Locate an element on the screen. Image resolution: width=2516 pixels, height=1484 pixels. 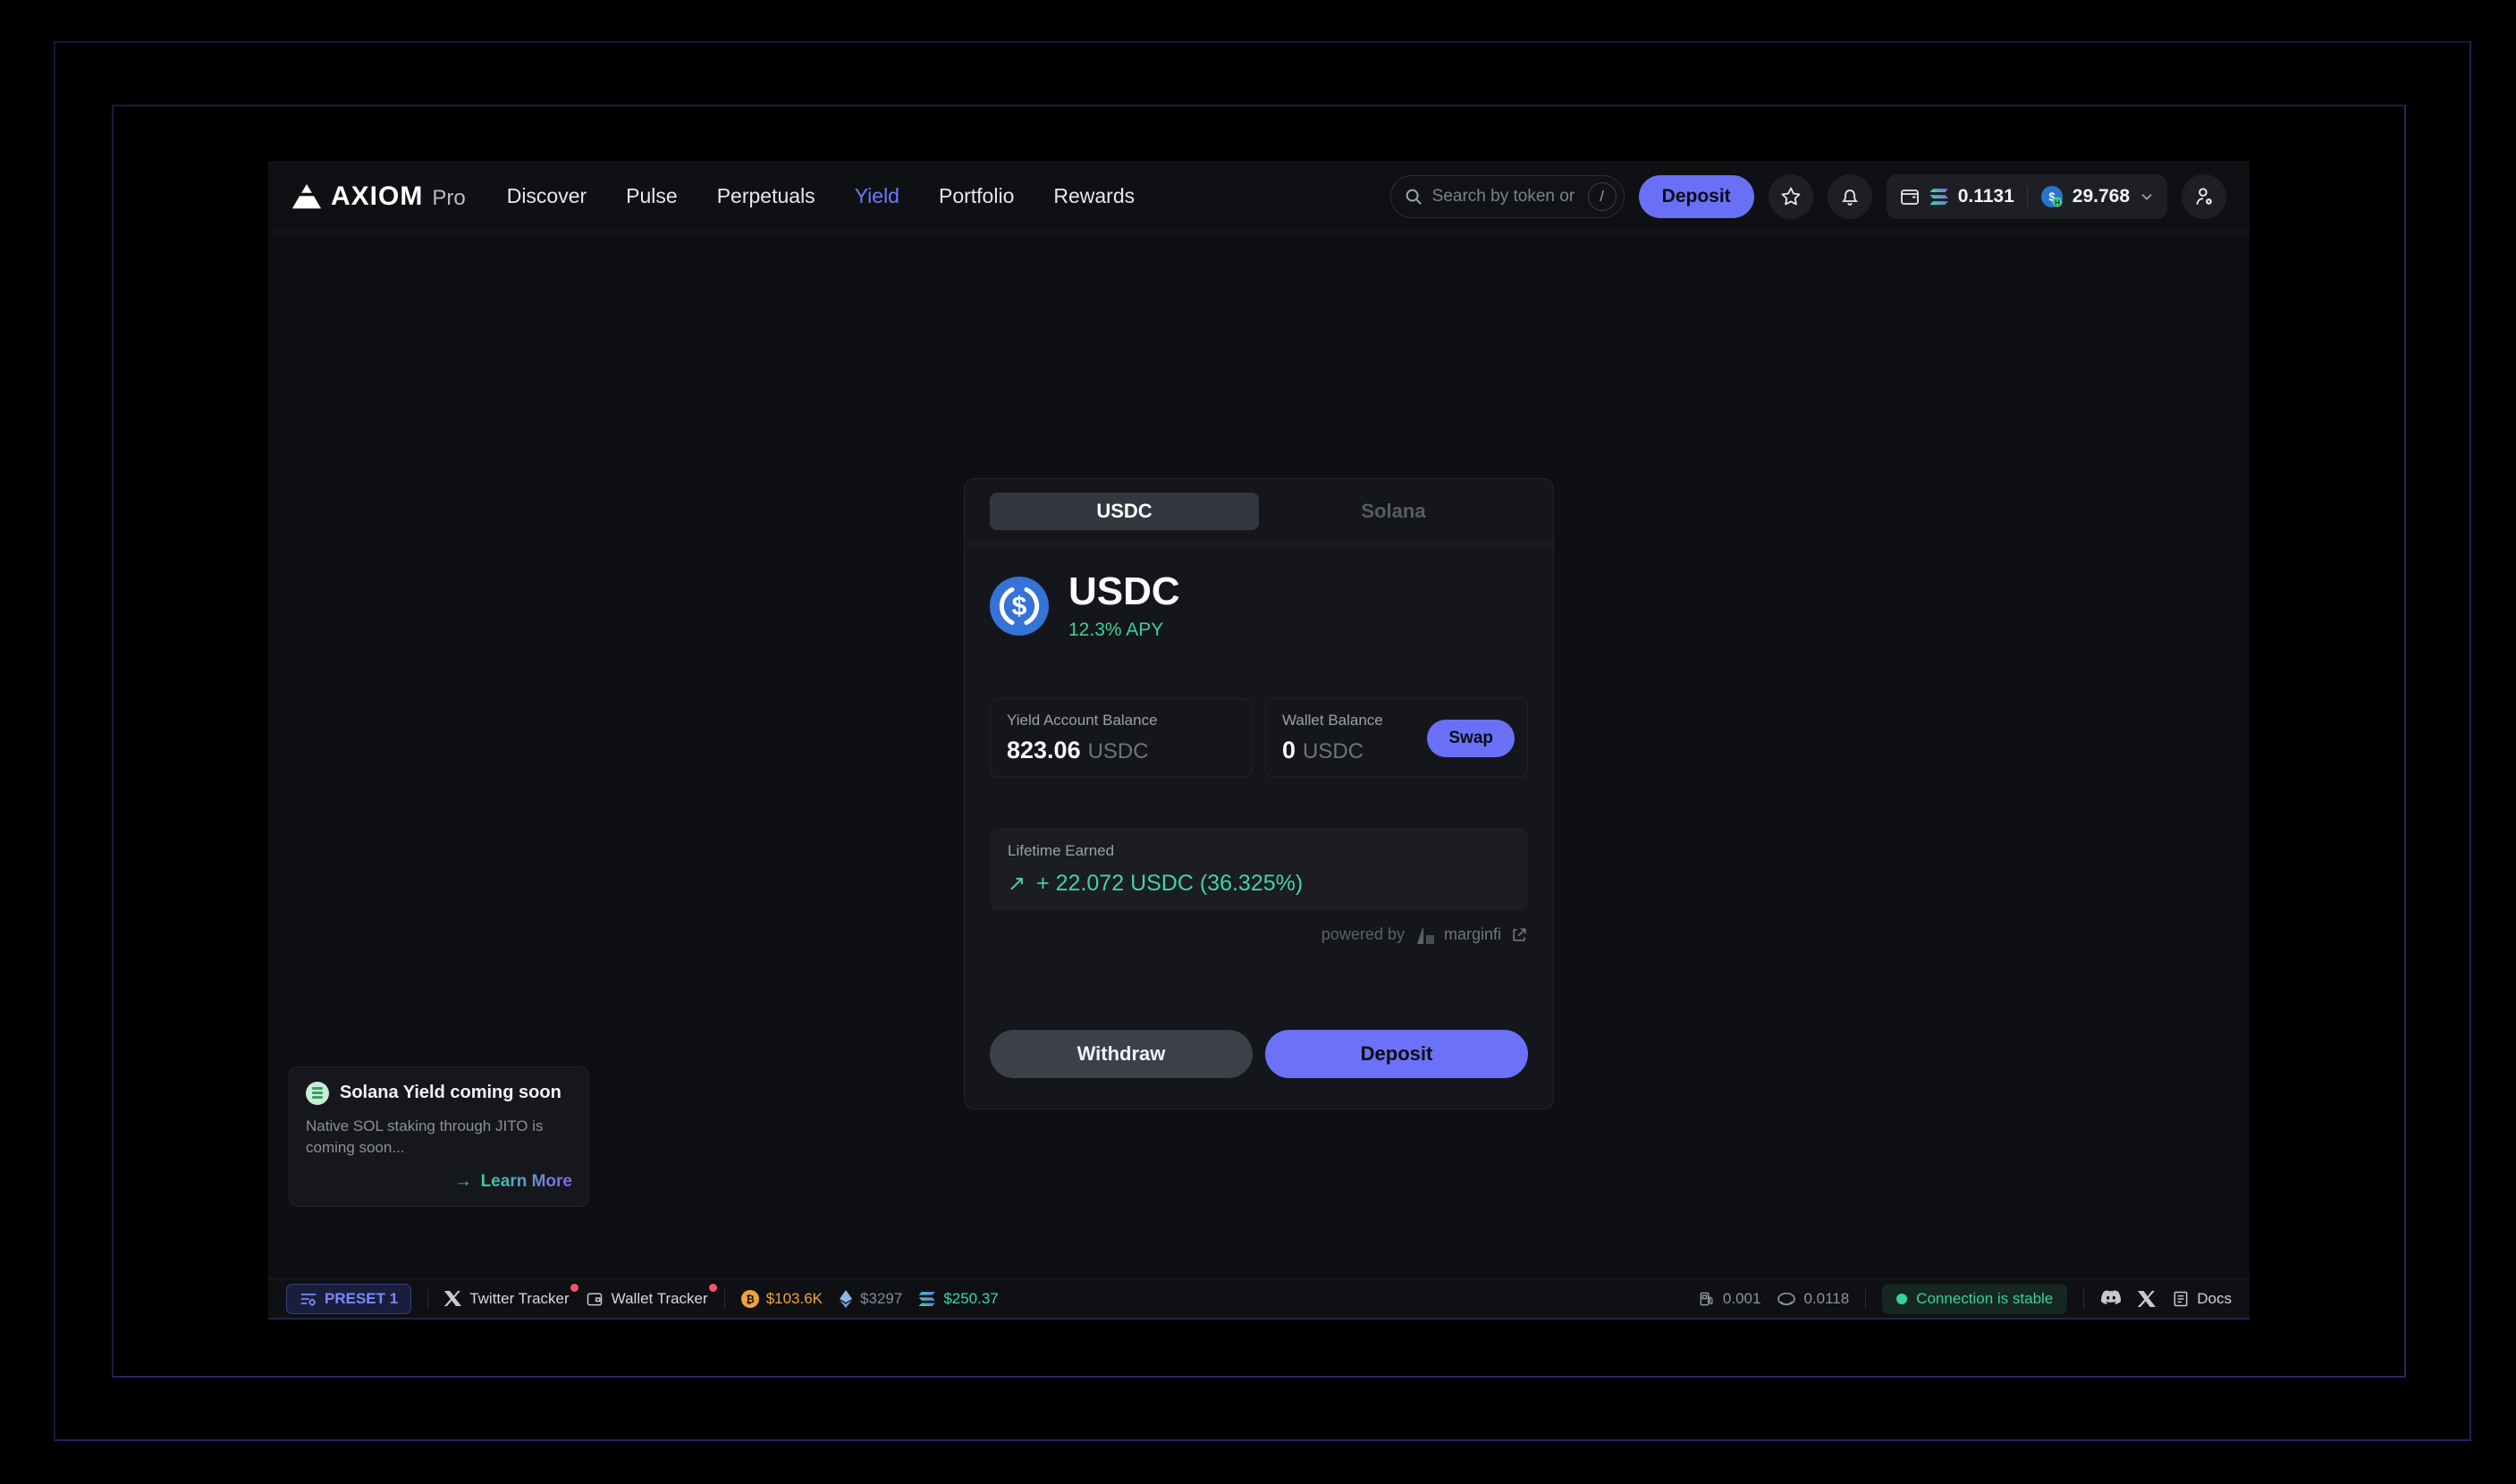
nav-item-pulse: Pulse is located at coordinates (652, 196).